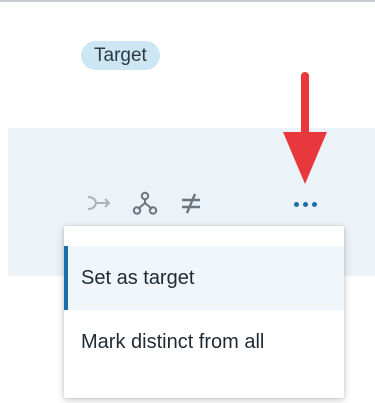 The width and height of the screenshot is (375, 403). Describe the element at coordinates (99, 203) in the screenshot. I see `merge-into-icon` at that location.